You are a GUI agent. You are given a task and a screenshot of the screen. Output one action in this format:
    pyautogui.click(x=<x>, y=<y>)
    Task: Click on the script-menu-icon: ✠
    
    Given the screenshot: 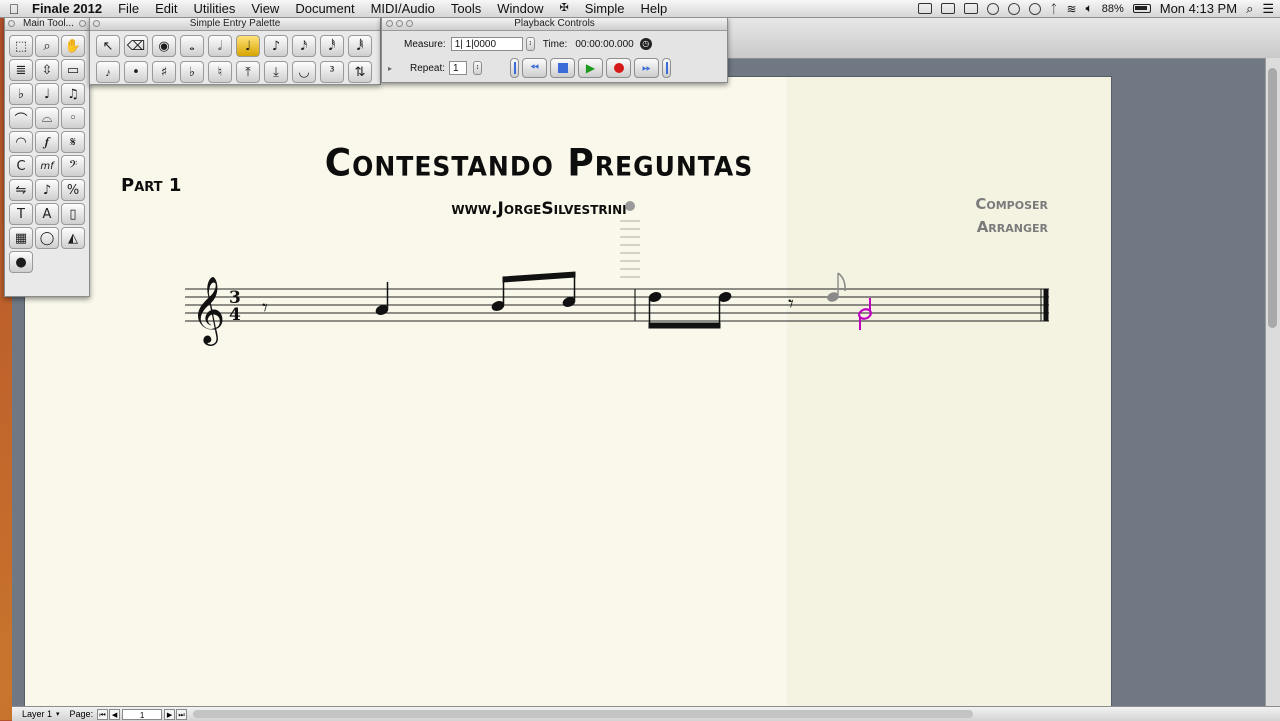 What is the action you would take?
    pyautogui.click(x=564, y=8)
    